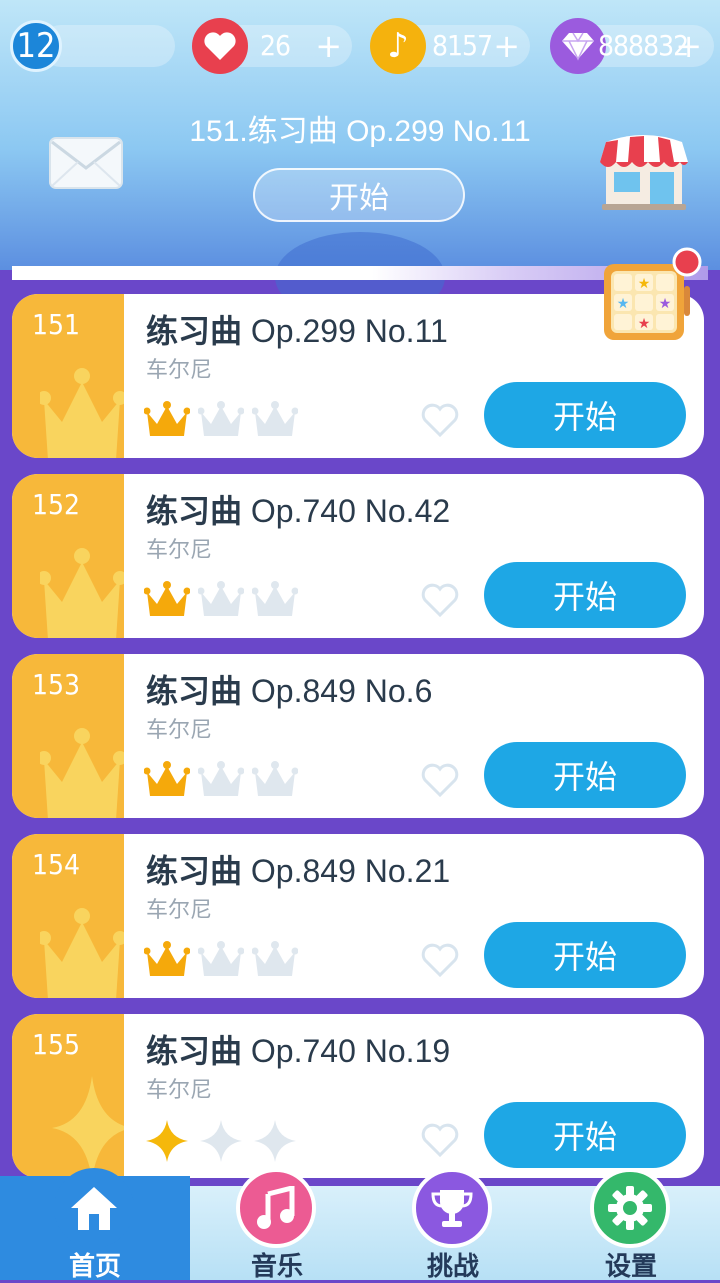 Image resolution: width=720 pixels, height=1283 pixels. What do you see at coordinates (630, 1208) in the screenshot?
I see `gear-icon` at bounding box center [630, 1208].